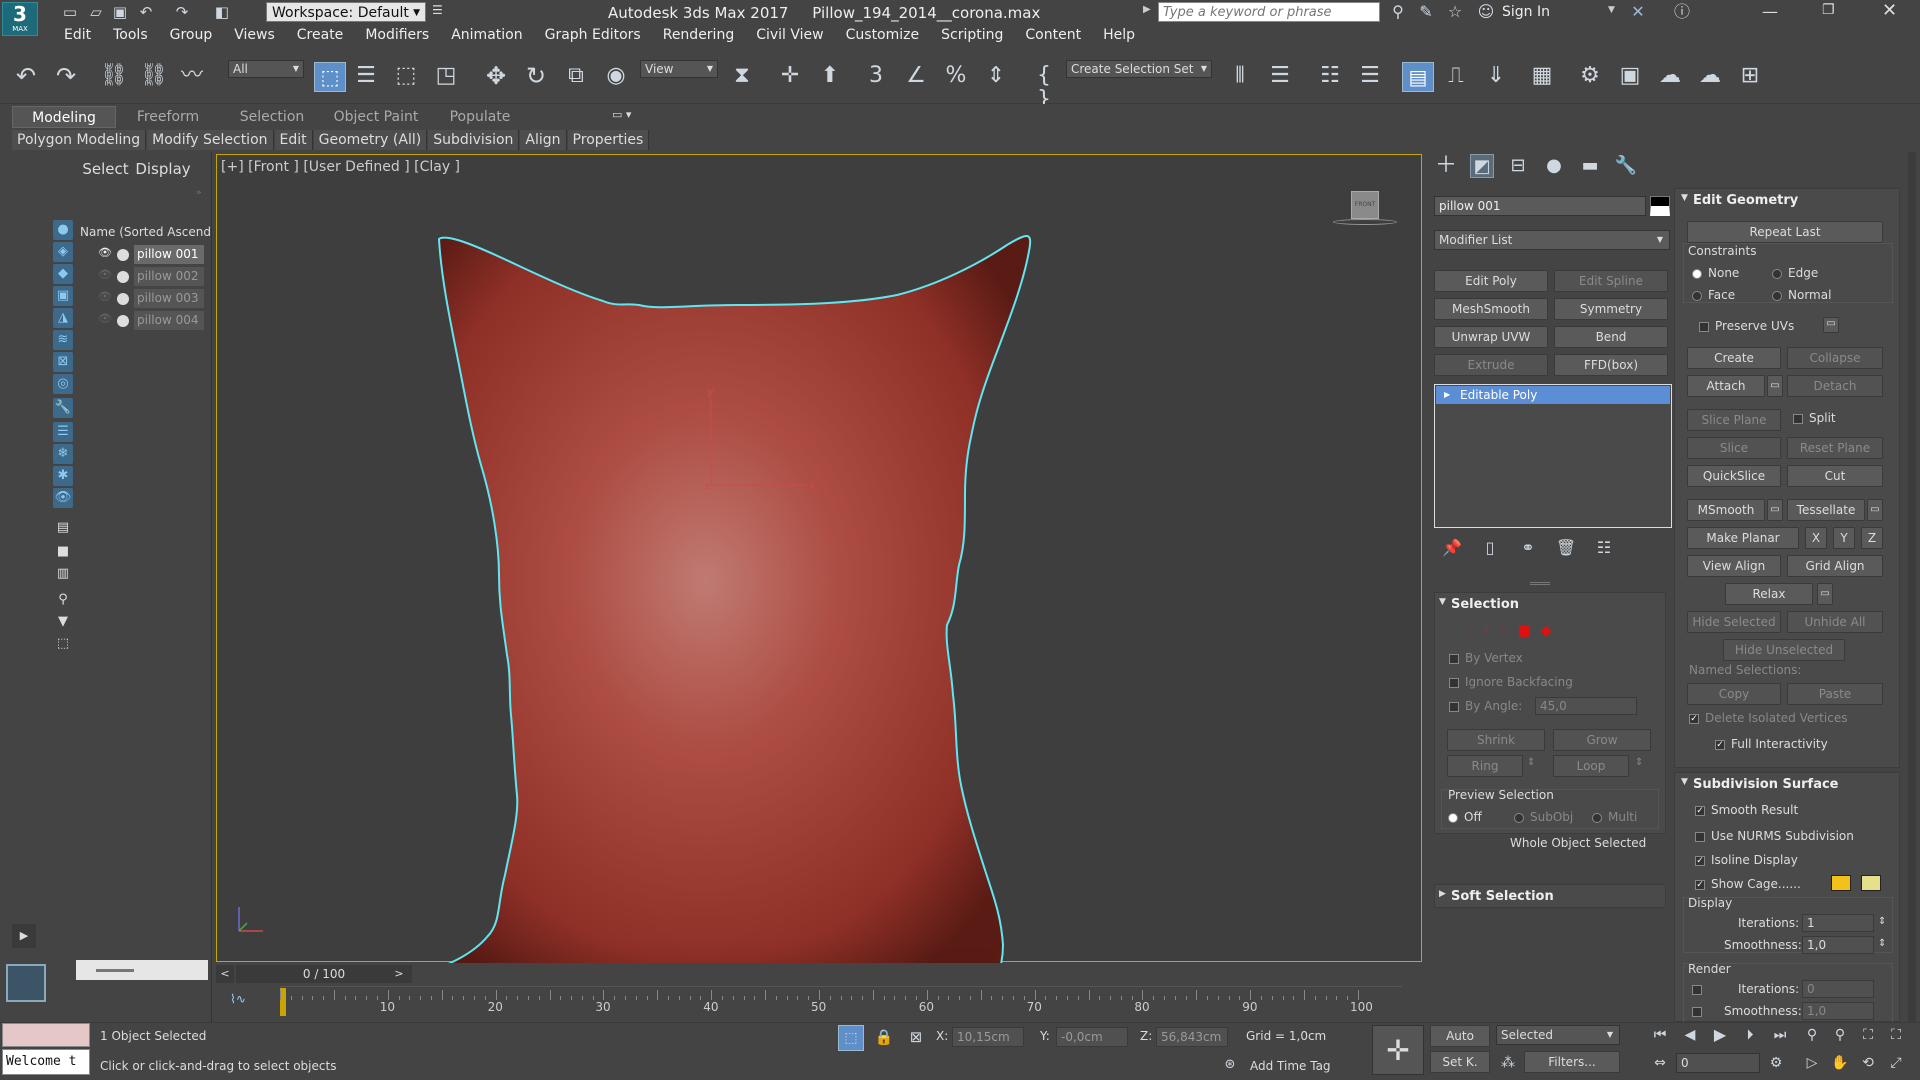 The height and width of the screenshot is (1080, 1920). What do you see at coordinates (889, 35) in the screenshot?
I see `menu-customize: Customize` at bounding box center [889, 35].